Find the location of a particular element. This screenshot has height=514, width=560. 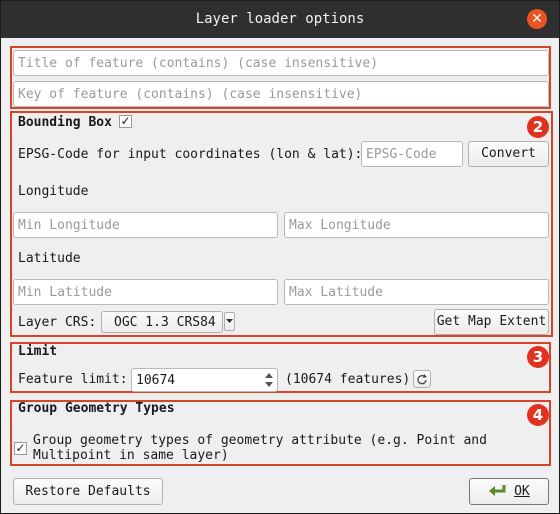

longitude-label: Longitude is located at coordinates (53, 191).